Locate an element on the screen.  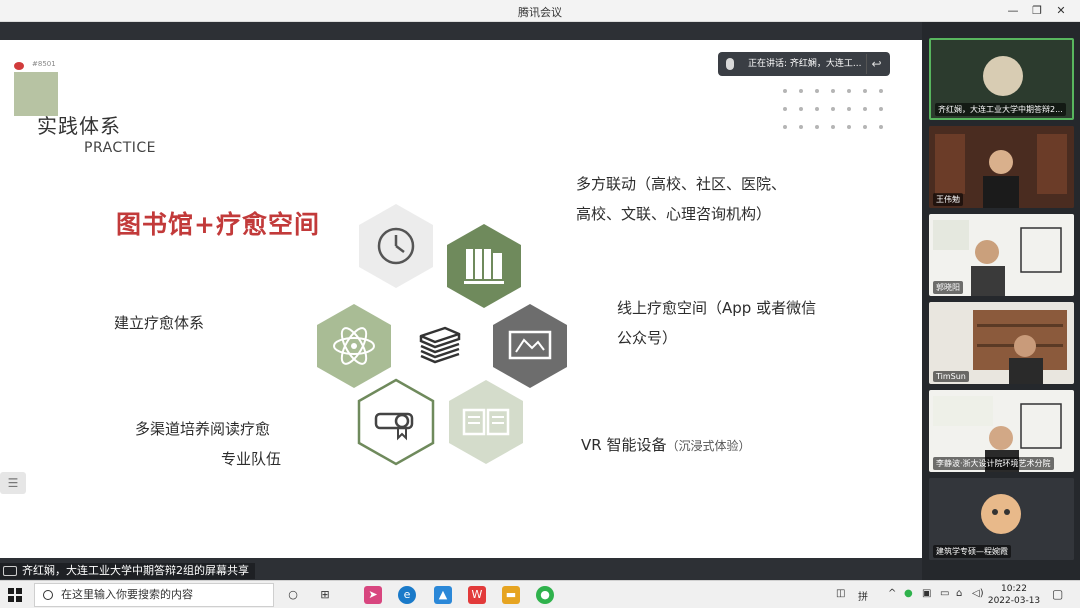
hex-open-book is located at coordinates (486, 422).